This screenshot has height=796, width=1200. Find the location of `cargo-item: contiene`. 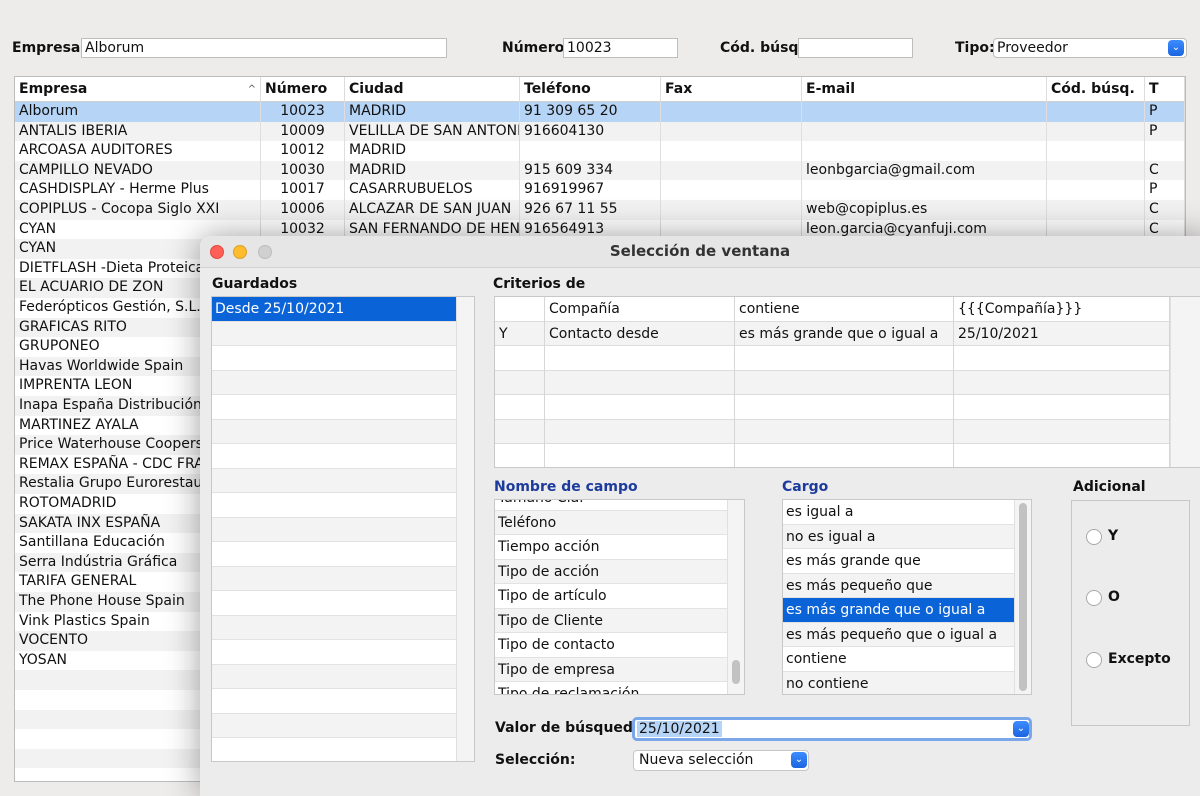

cargo-item: contiene is located at coordinates (898, 659).